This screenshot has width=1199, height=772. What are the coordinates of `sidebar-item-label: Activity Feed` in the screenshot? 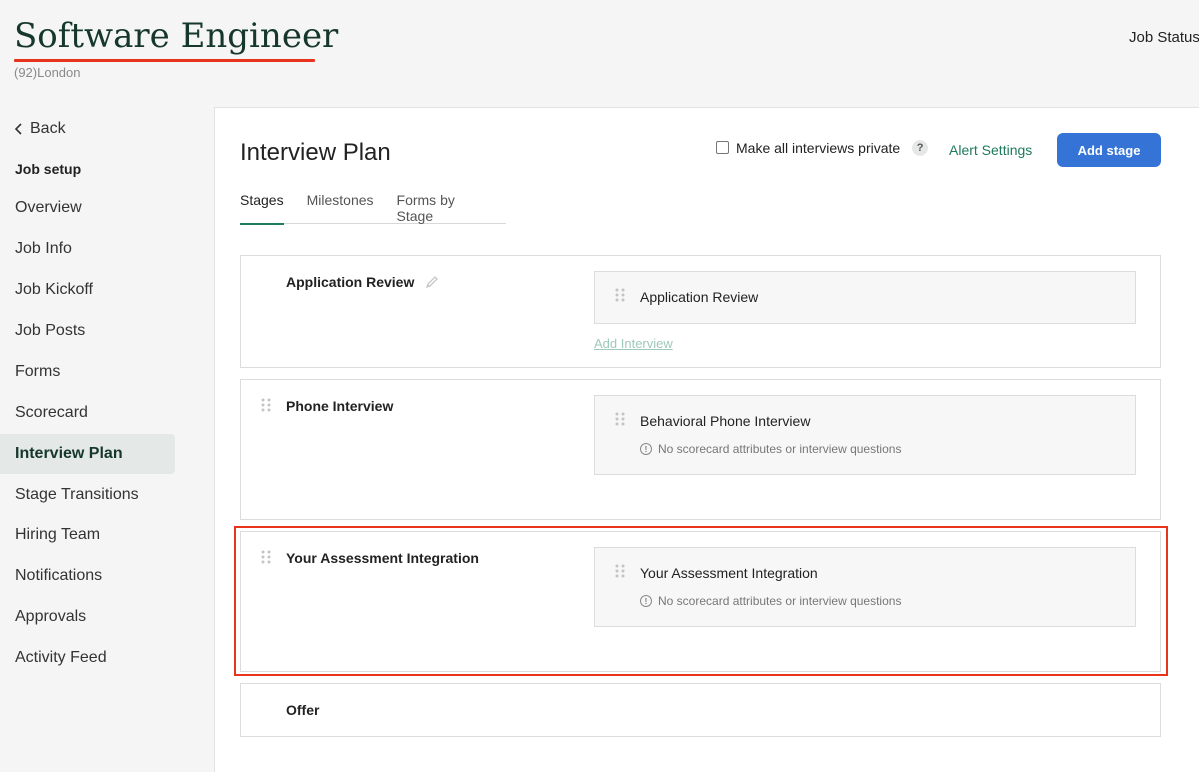 It's located at (61, 657).